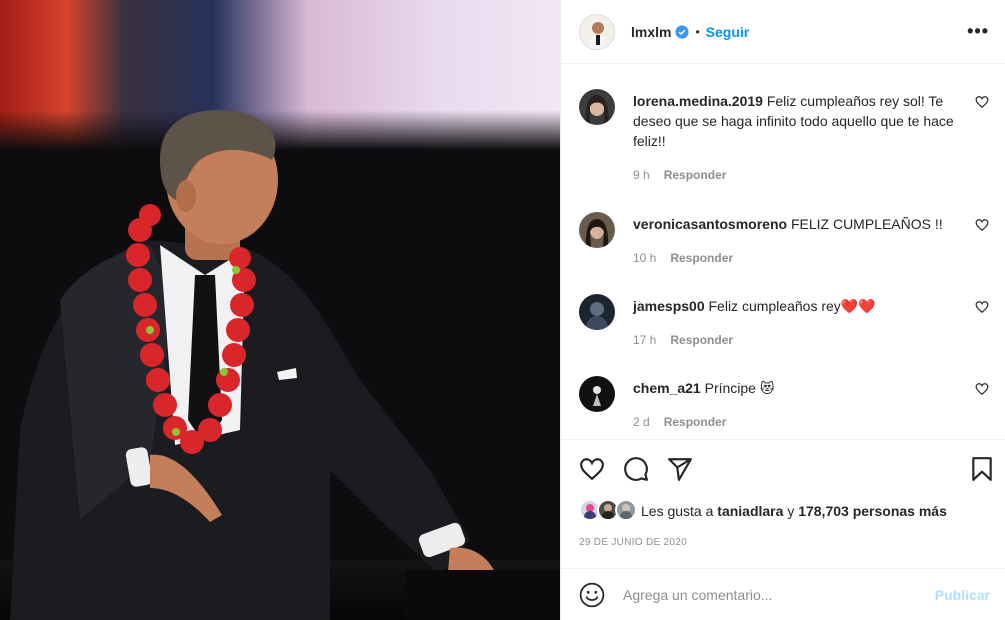 Image resolution: width=1005 pixels, height=620 pixels. Describe the element at coordinates (978, 31) in the screenshot. I see `more-options-icon: •••` at that location.